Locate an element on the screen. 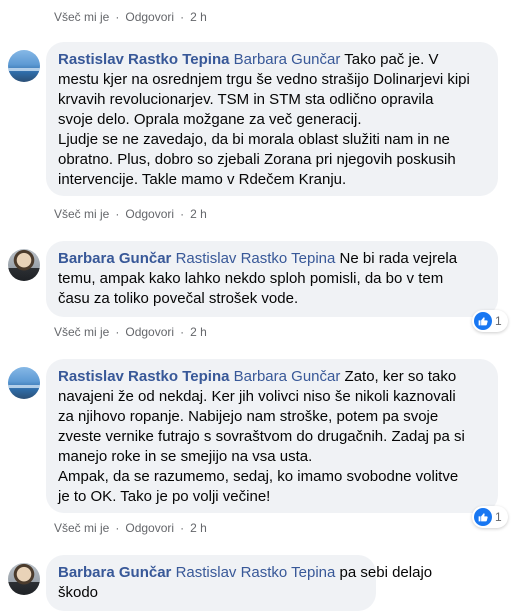 This screenshot has width=521, height=611. comment-3-actions: Všeč mi je · Odgovori · 2 h is located at coordinates (130, 528).